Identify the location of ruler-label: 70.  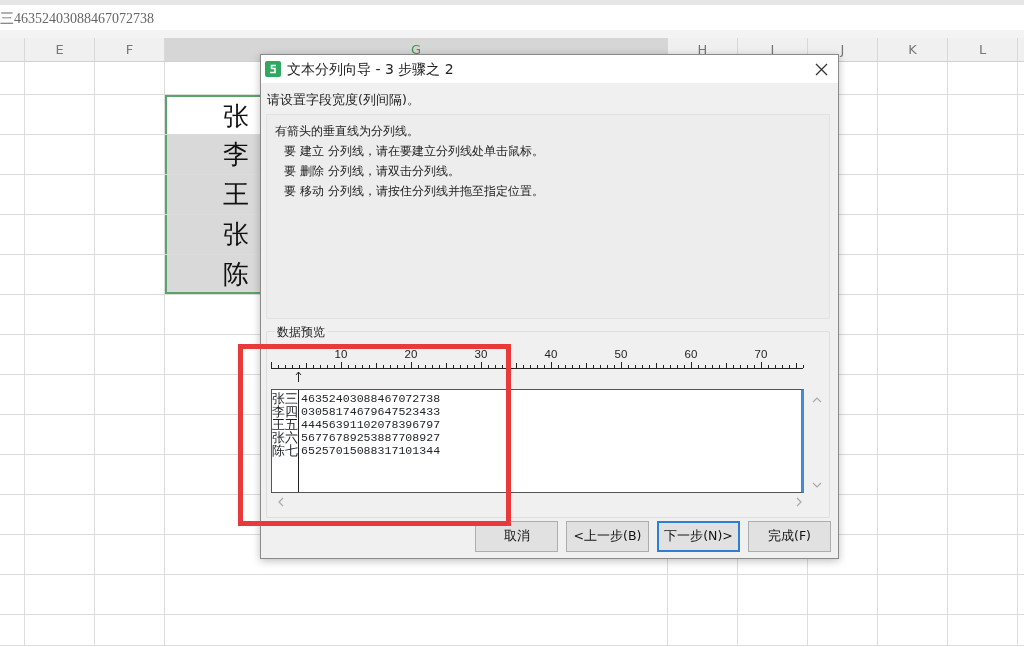
(761, 353).